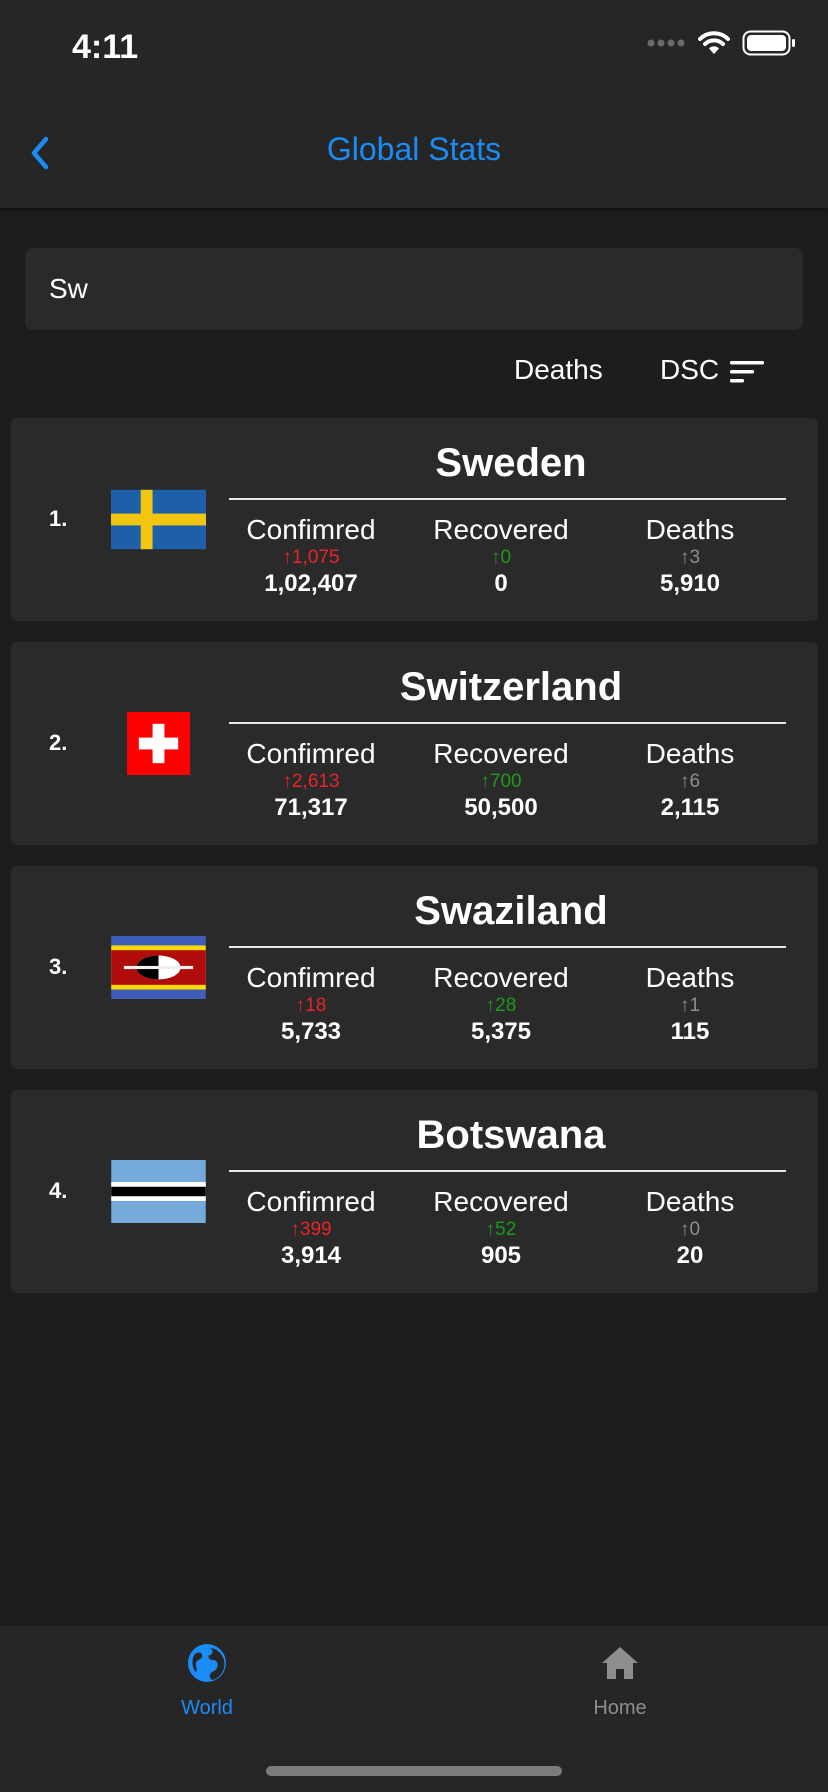 The width and height of the screenshot is (828, 1792). What do you see at coordinates (311, 1255) in the screenshot?
I see `confirmed-value: 3,914` at bounding box center [311, 1255].